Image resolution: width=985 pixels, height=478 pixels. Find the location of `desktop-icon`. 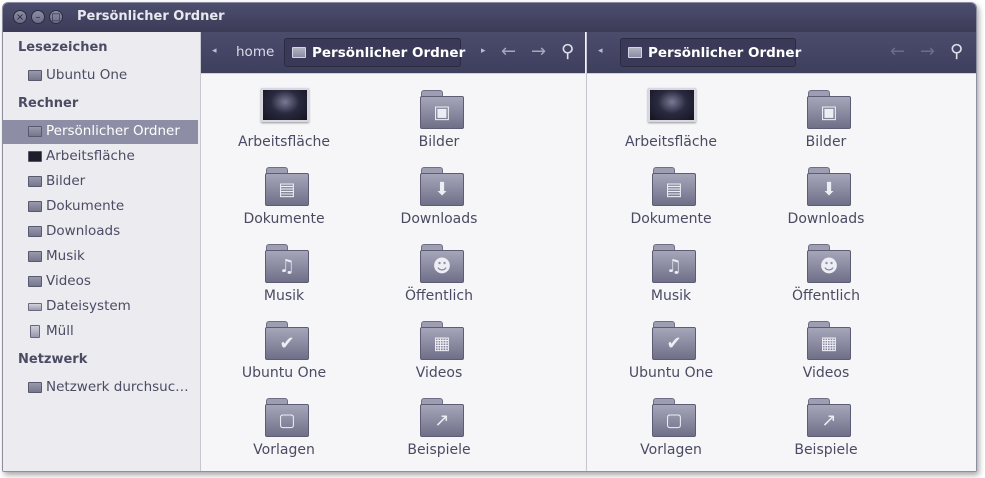

desktop-icon is located at coordinates (672, 105).